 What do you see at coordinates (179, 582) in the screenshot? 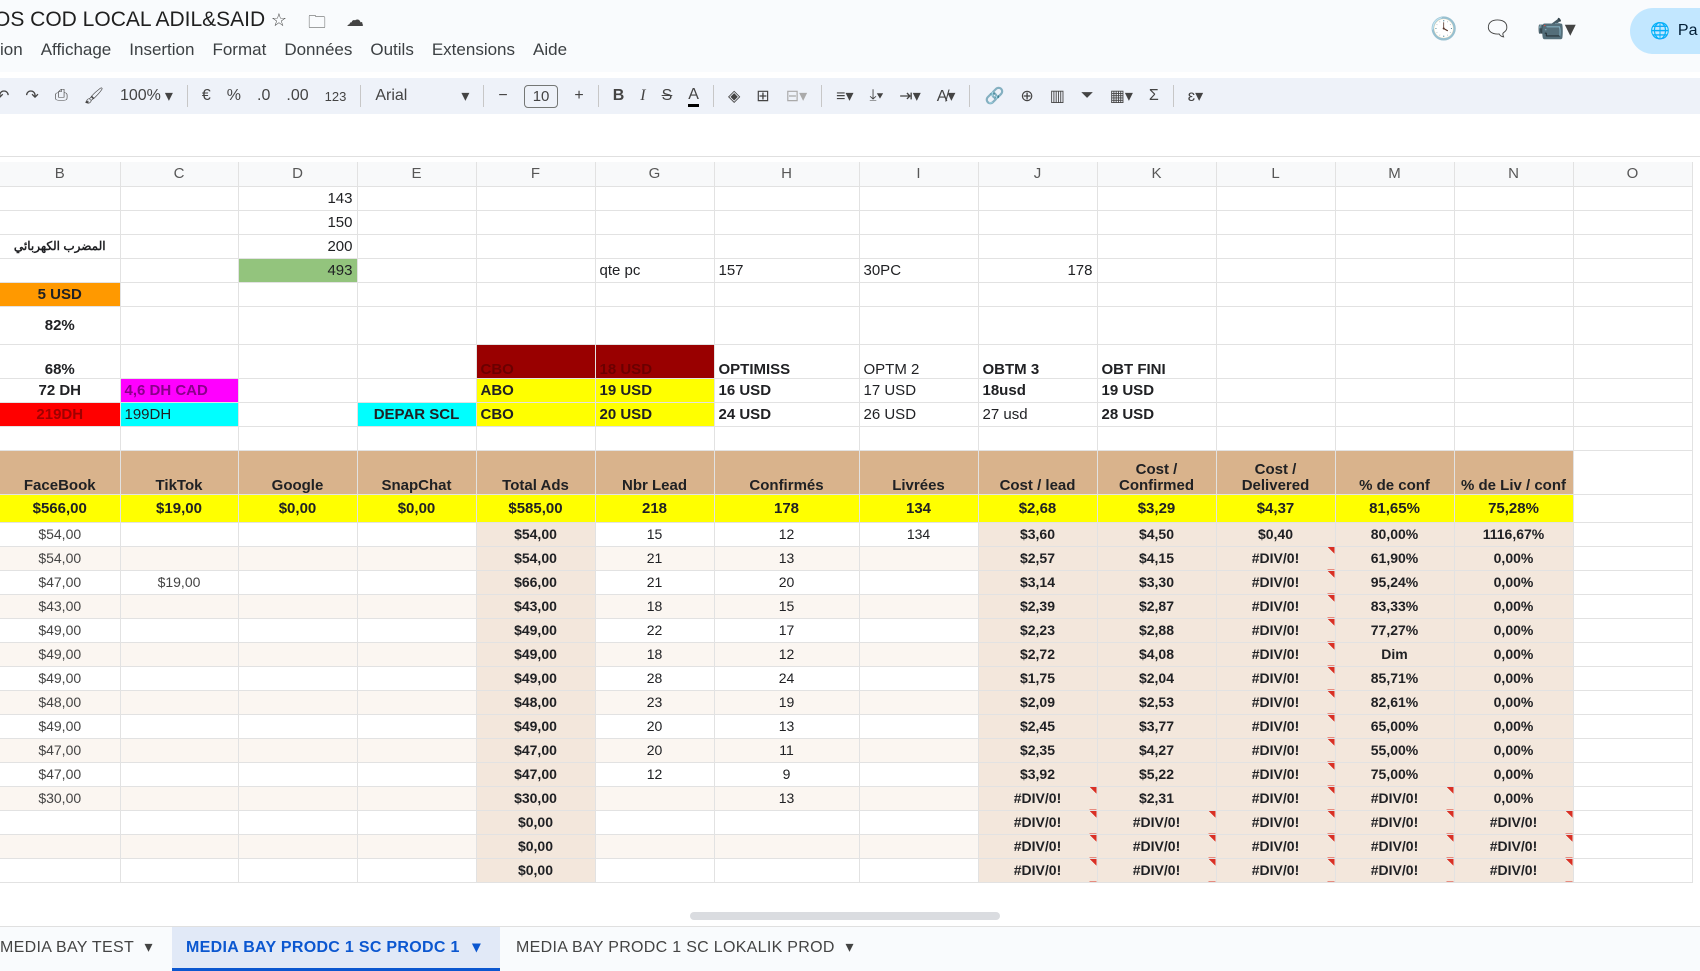
I see `cell: $19,00` at bounding box center [179, 582].